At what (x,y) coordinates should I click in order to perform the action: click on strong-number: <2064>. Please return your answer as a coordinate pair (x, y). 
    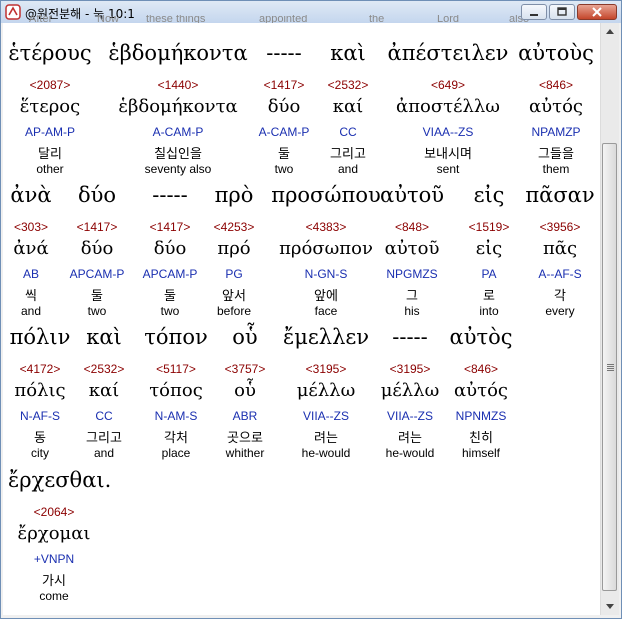
    Looking at the image, I should click on (54, 512).